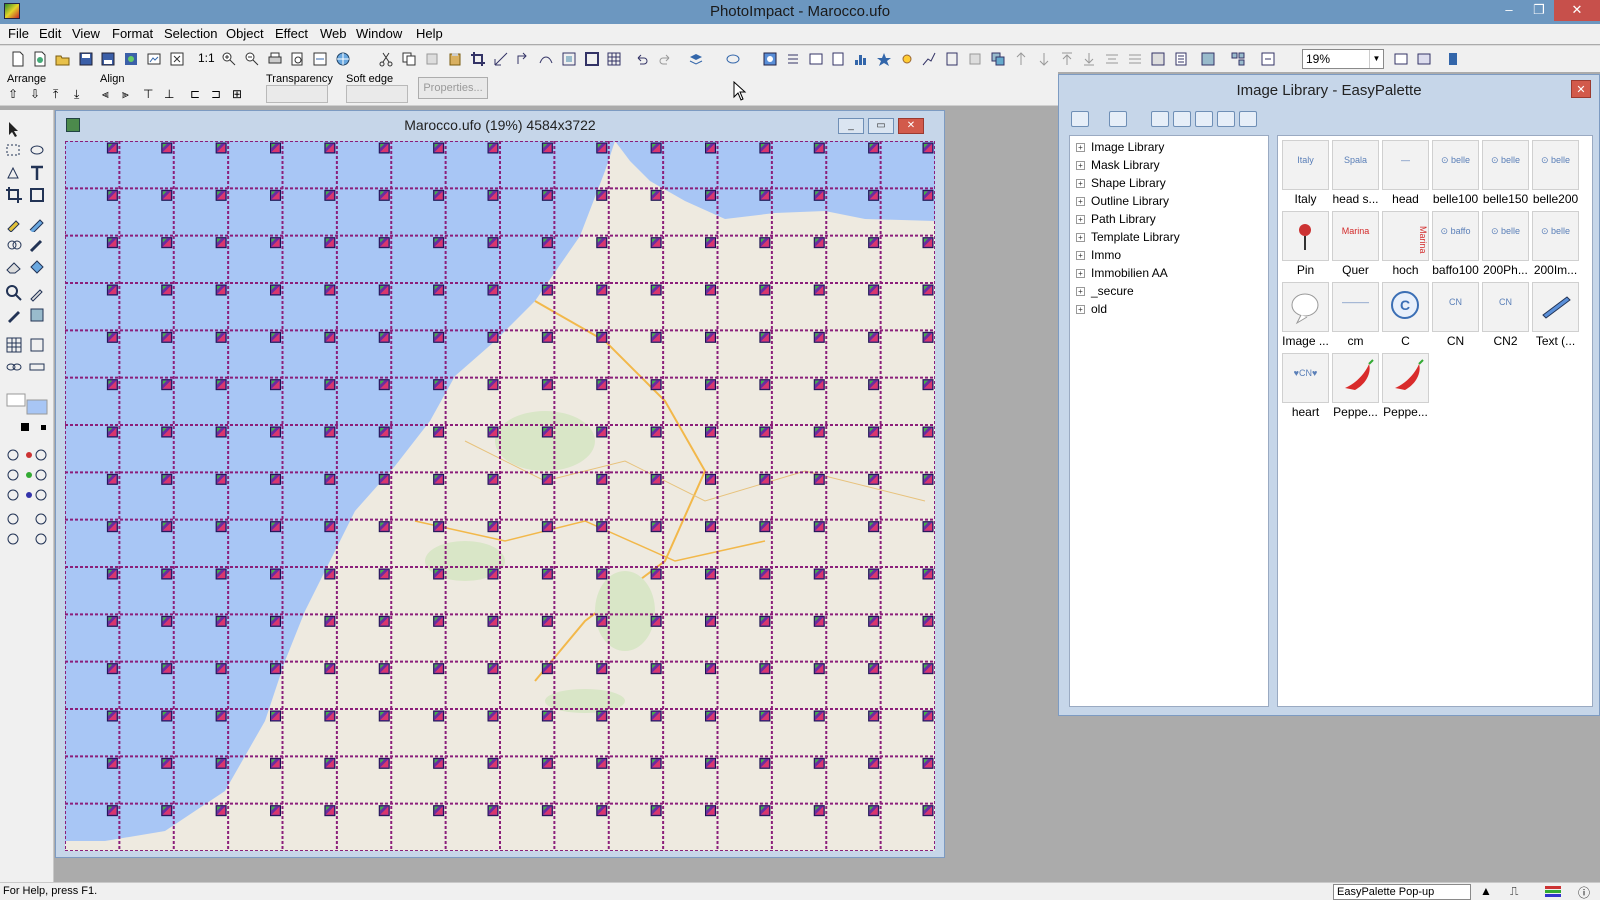 This screenshot has height=900, width=1600. What do you see at coordinates (1305, 387) in the screenshot?
I see `library-thumbnail: ♥CN♥ heart` at bounding box center [1305, 387].